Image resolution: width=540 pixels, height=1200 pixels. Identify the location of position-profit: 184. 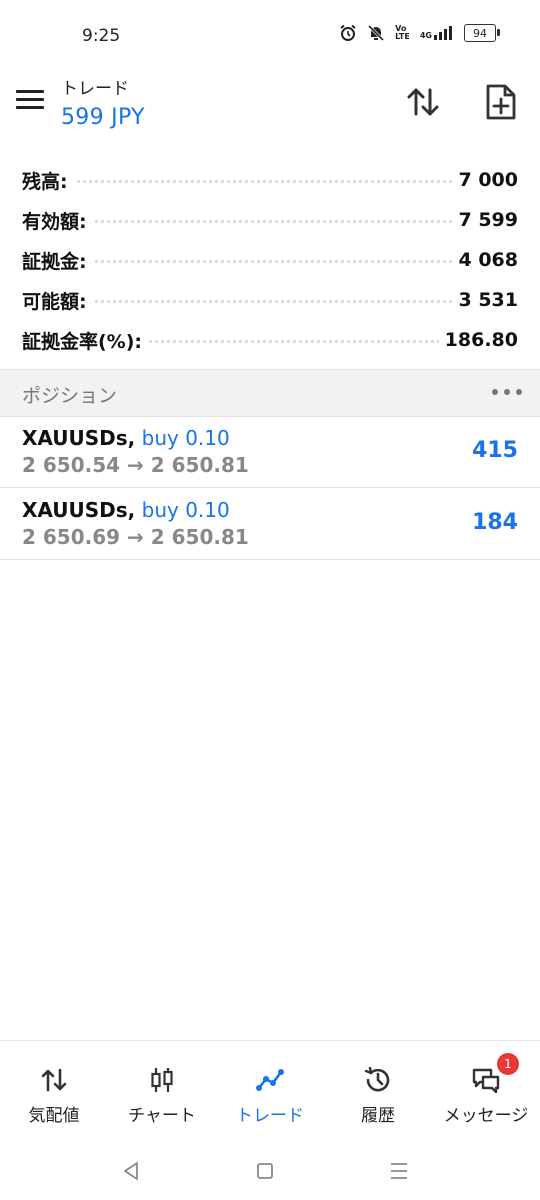
(495, 522).